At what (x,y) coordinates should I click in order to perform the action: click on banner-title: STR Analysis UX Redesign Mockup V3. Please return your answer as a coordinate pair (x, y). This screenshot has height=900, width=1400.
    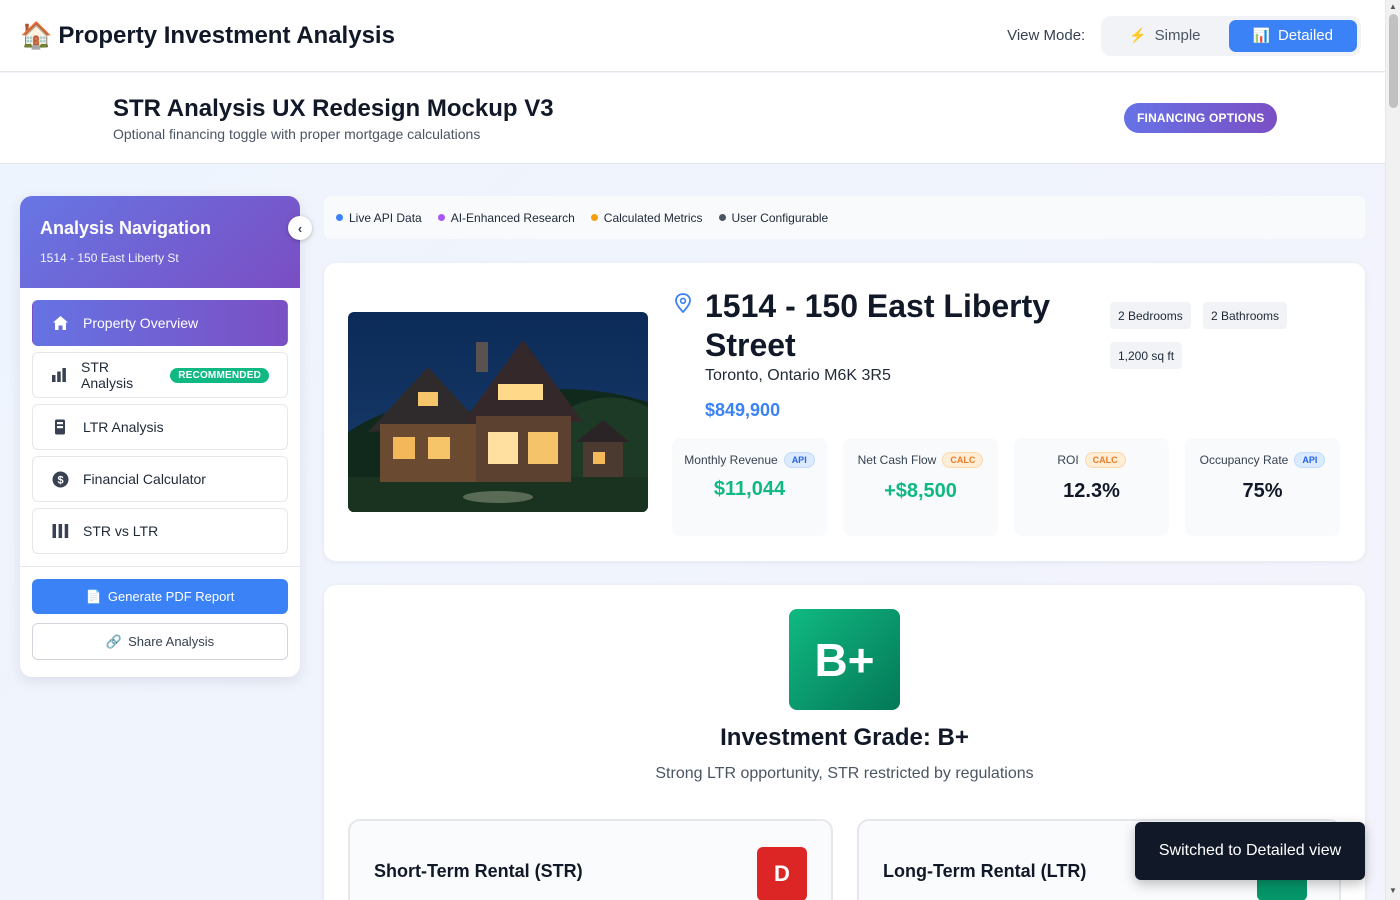
    Looking at the image, I should click on (333, 108).